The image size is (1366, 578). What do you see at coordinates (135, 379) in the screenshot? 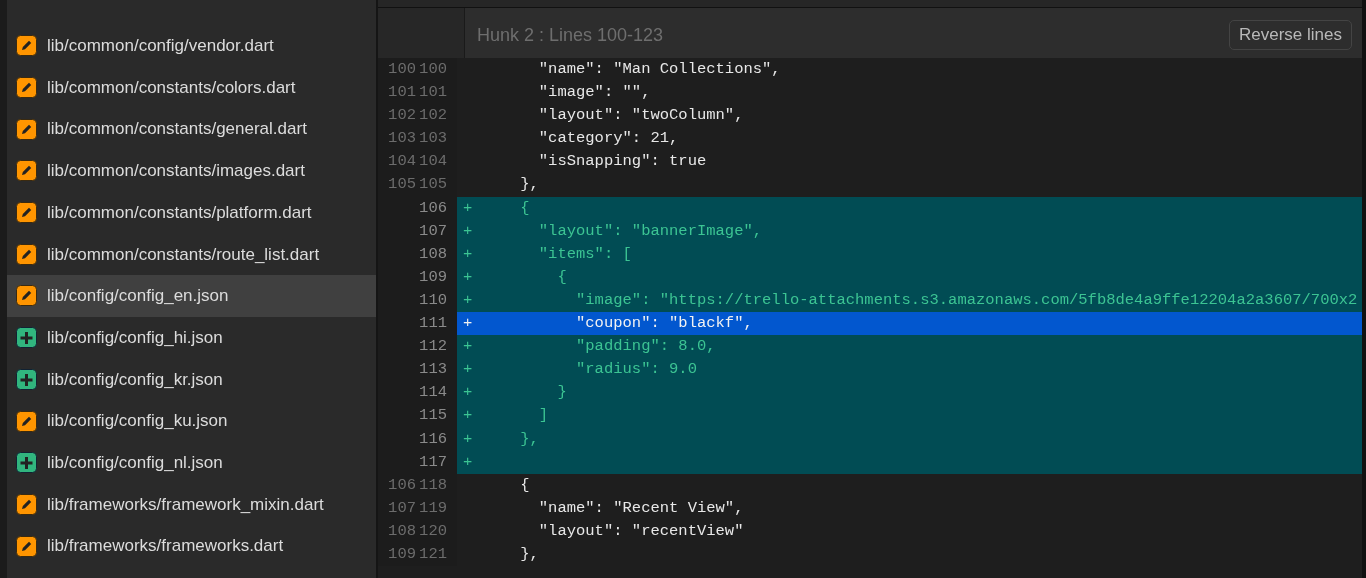
I see `file-path: lib/config/config_kr.json` at bounding box center [135, 379].